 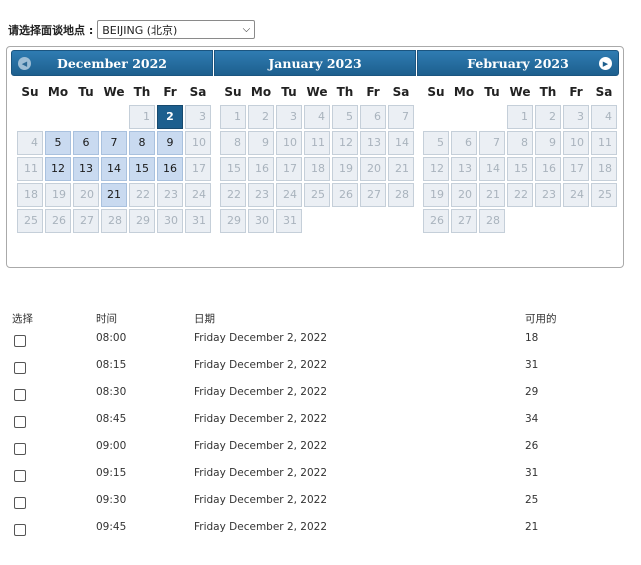 What do you see at coordinates (261, 92) in the screenshot?
I see `weekday-label: Mo` at bounding box center [261, 92].